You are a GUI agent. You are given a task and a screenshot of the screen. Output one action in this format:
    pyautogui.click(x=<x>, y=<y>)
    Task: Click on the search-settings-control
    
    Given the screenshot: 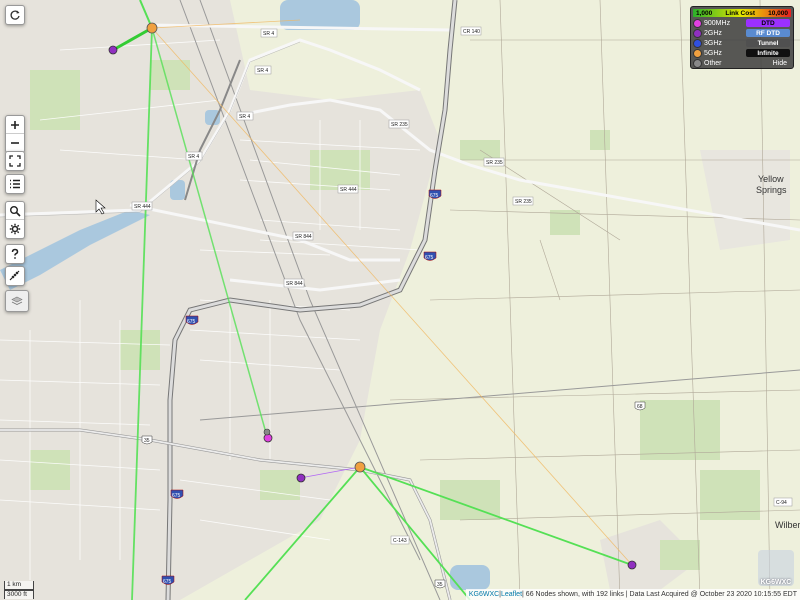 What is the action you would take?
    pyautogui.click(x=15, y=220)
    